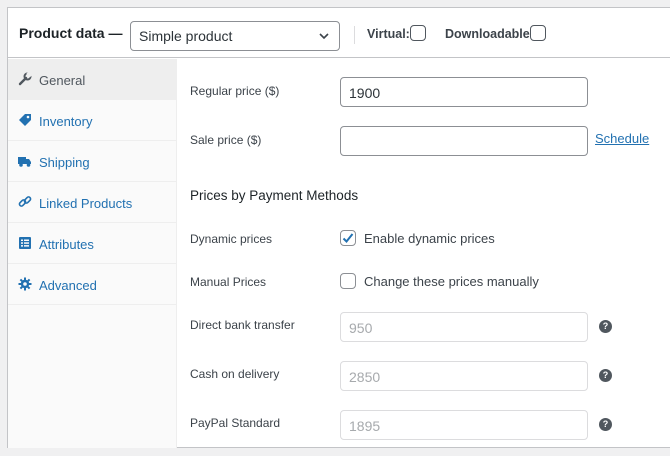 The width and height of the screenshot is (670, 456). Describe the element at coordinates (86, 203) in the screenshot. I see `tab-label: Linked Products` at that location.